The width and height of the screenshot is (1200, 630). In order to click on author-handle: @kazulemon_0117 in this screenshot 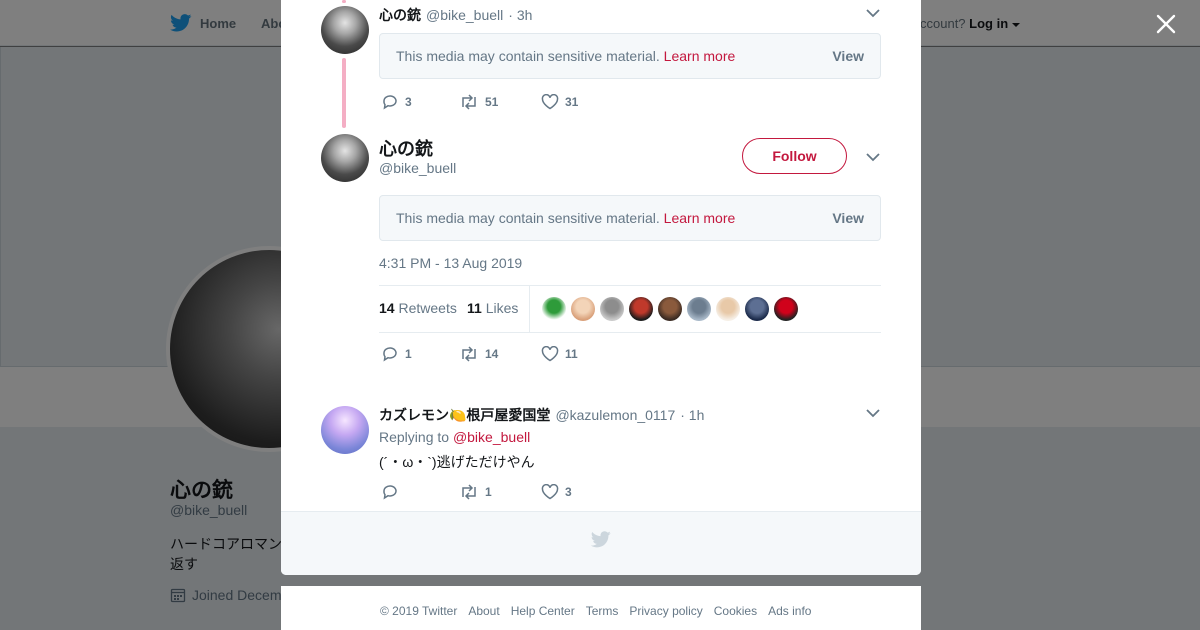, I will do `click(615, 415)`.